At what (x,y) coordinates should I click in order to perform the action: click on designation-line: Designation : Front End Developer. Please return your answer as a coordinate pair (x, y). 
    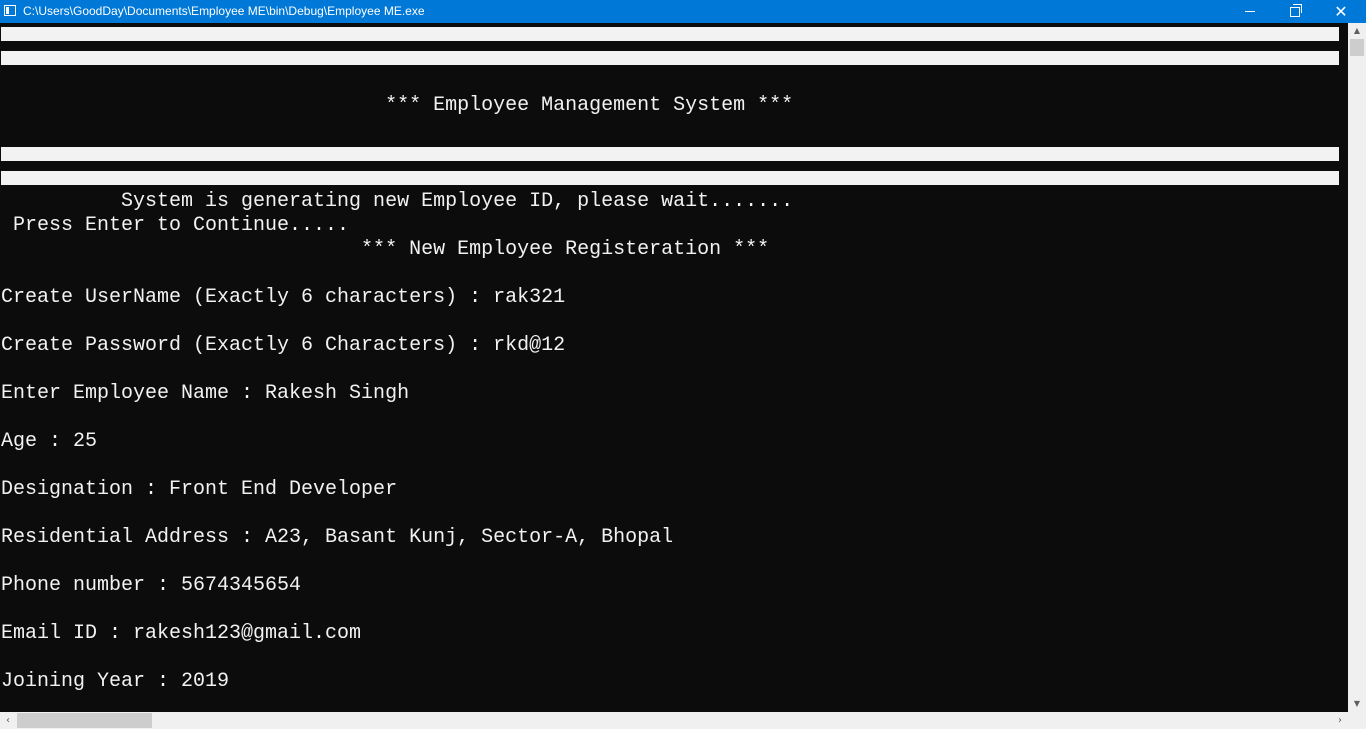
    Looking at the image, I should click on (199, 489).